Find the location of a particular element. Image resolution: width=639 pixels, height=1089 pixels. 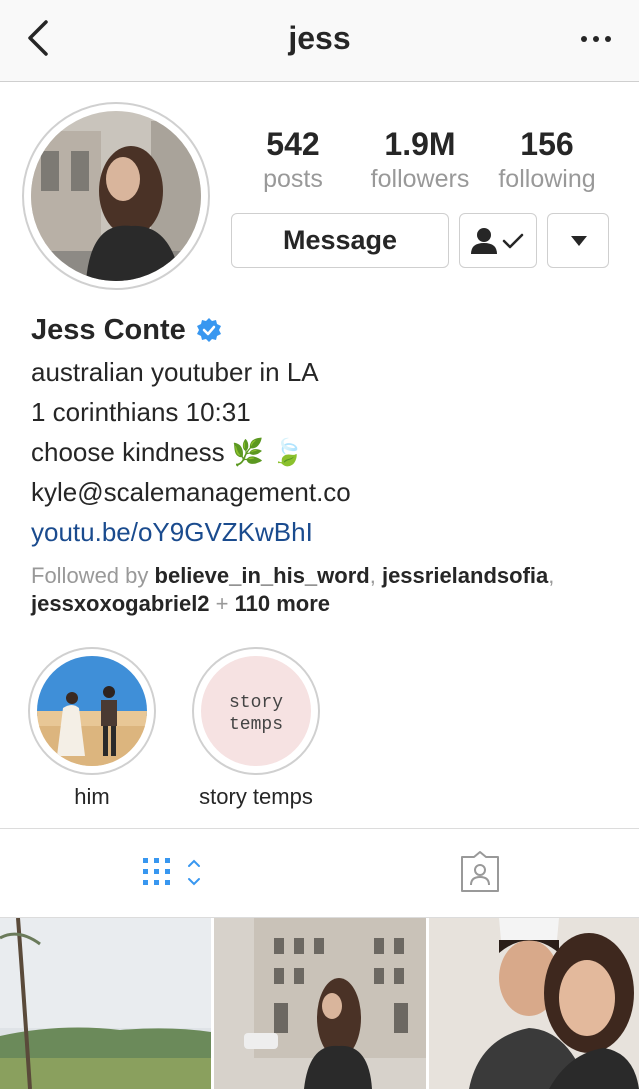

followers-count: 1.9M is located at coordinates (420, 144).